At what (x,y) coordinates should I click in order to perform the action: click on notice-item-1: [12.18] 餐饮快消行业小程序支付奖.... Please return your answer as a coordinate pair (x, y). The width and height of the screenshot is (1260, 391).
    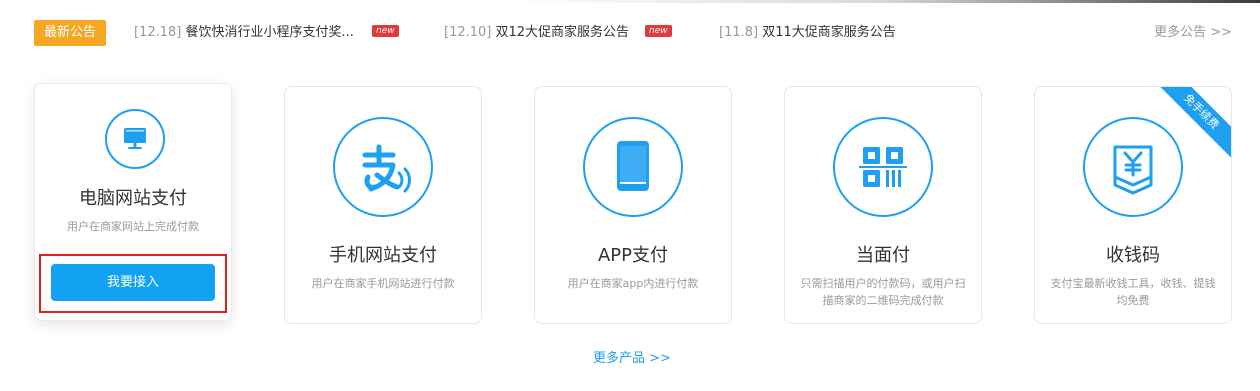
    Looking at the image, I should click on (244, 33).